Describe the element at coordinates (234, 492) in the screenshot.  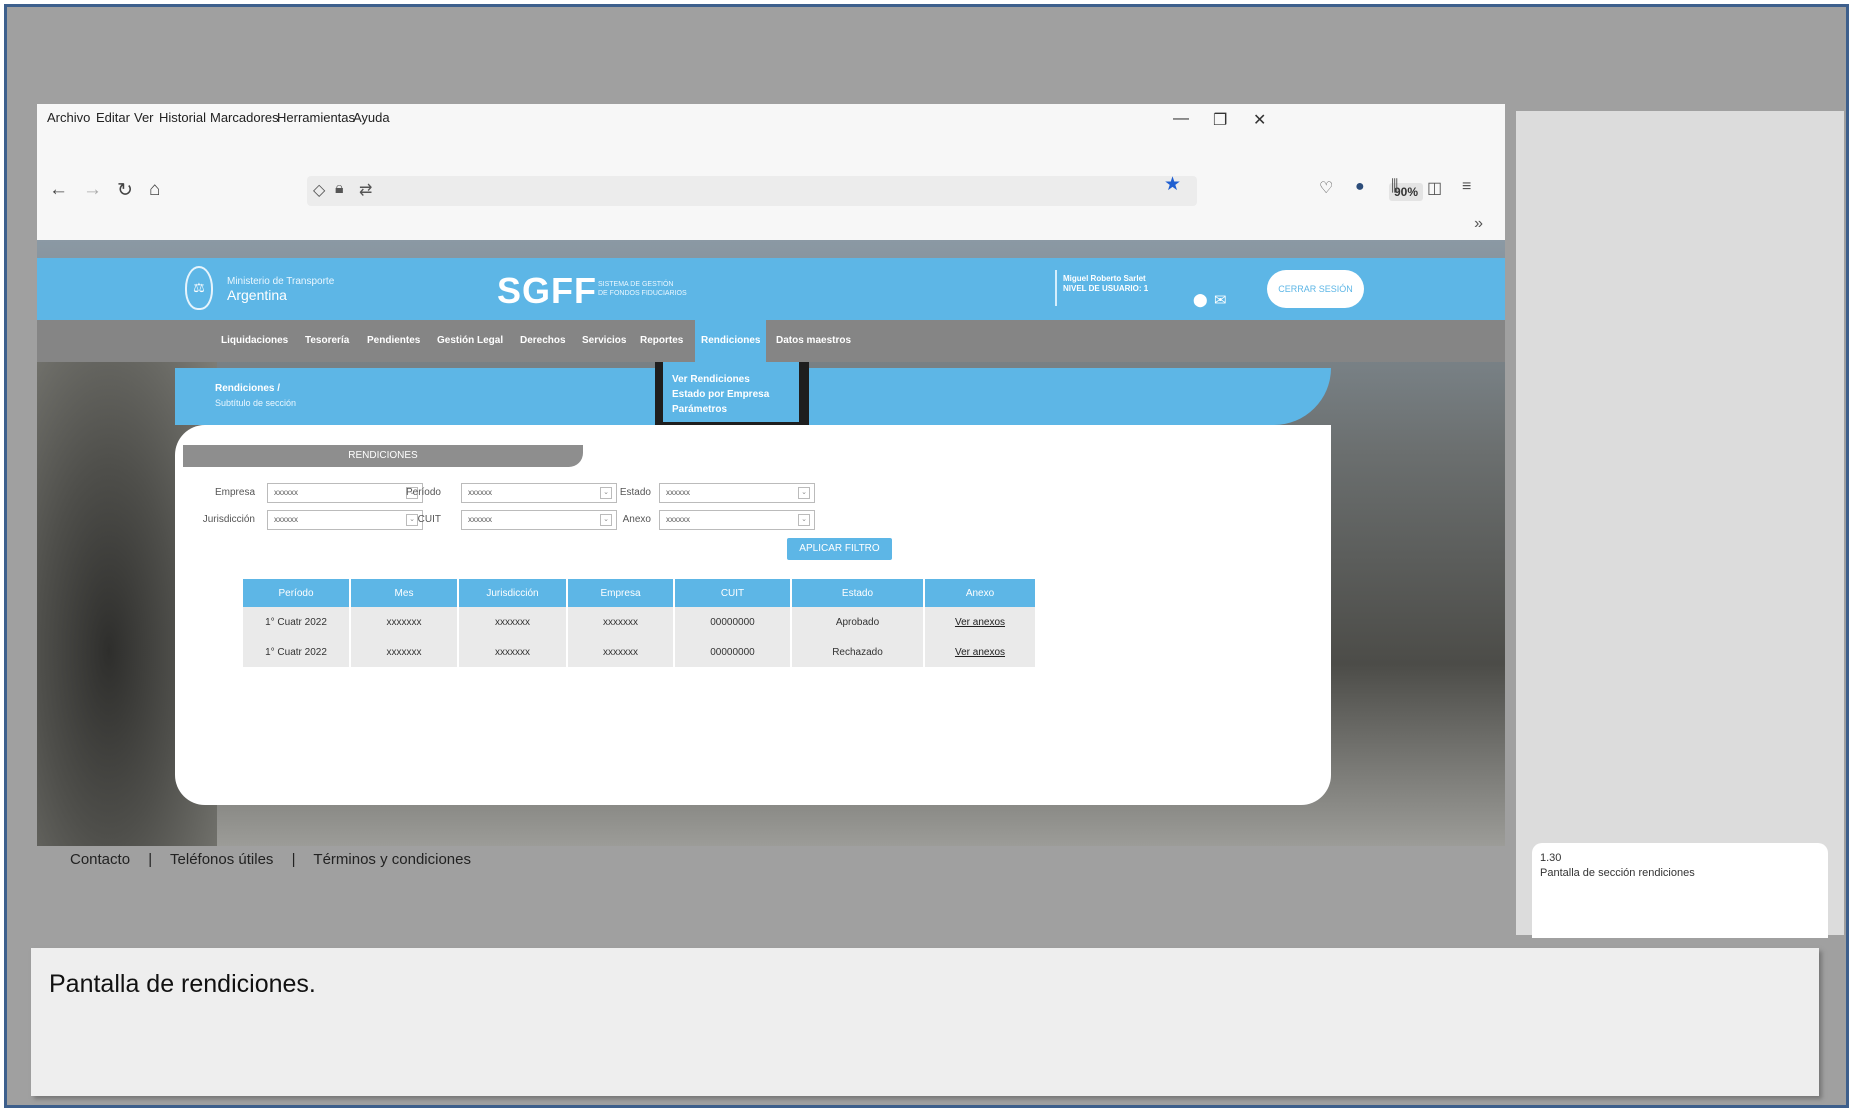
I see `empresa-label: Empresa` at that location.